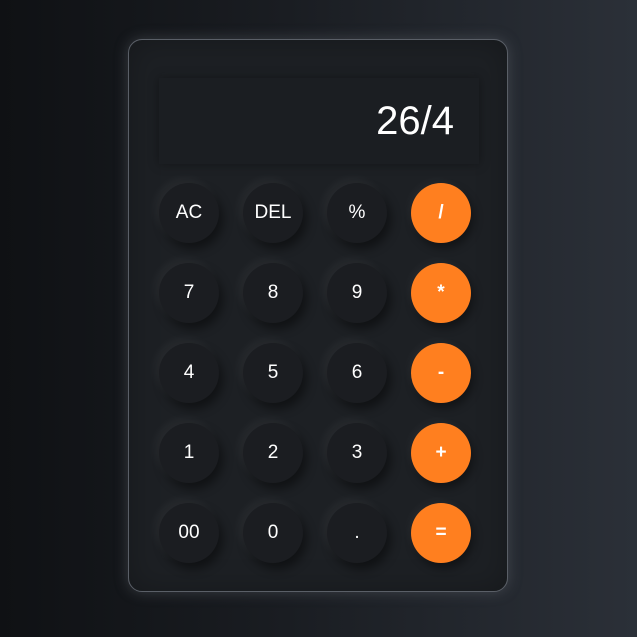 The width and height of the screenshot is (637, 637). I want to click on equals-button: =, so click(441, 533).